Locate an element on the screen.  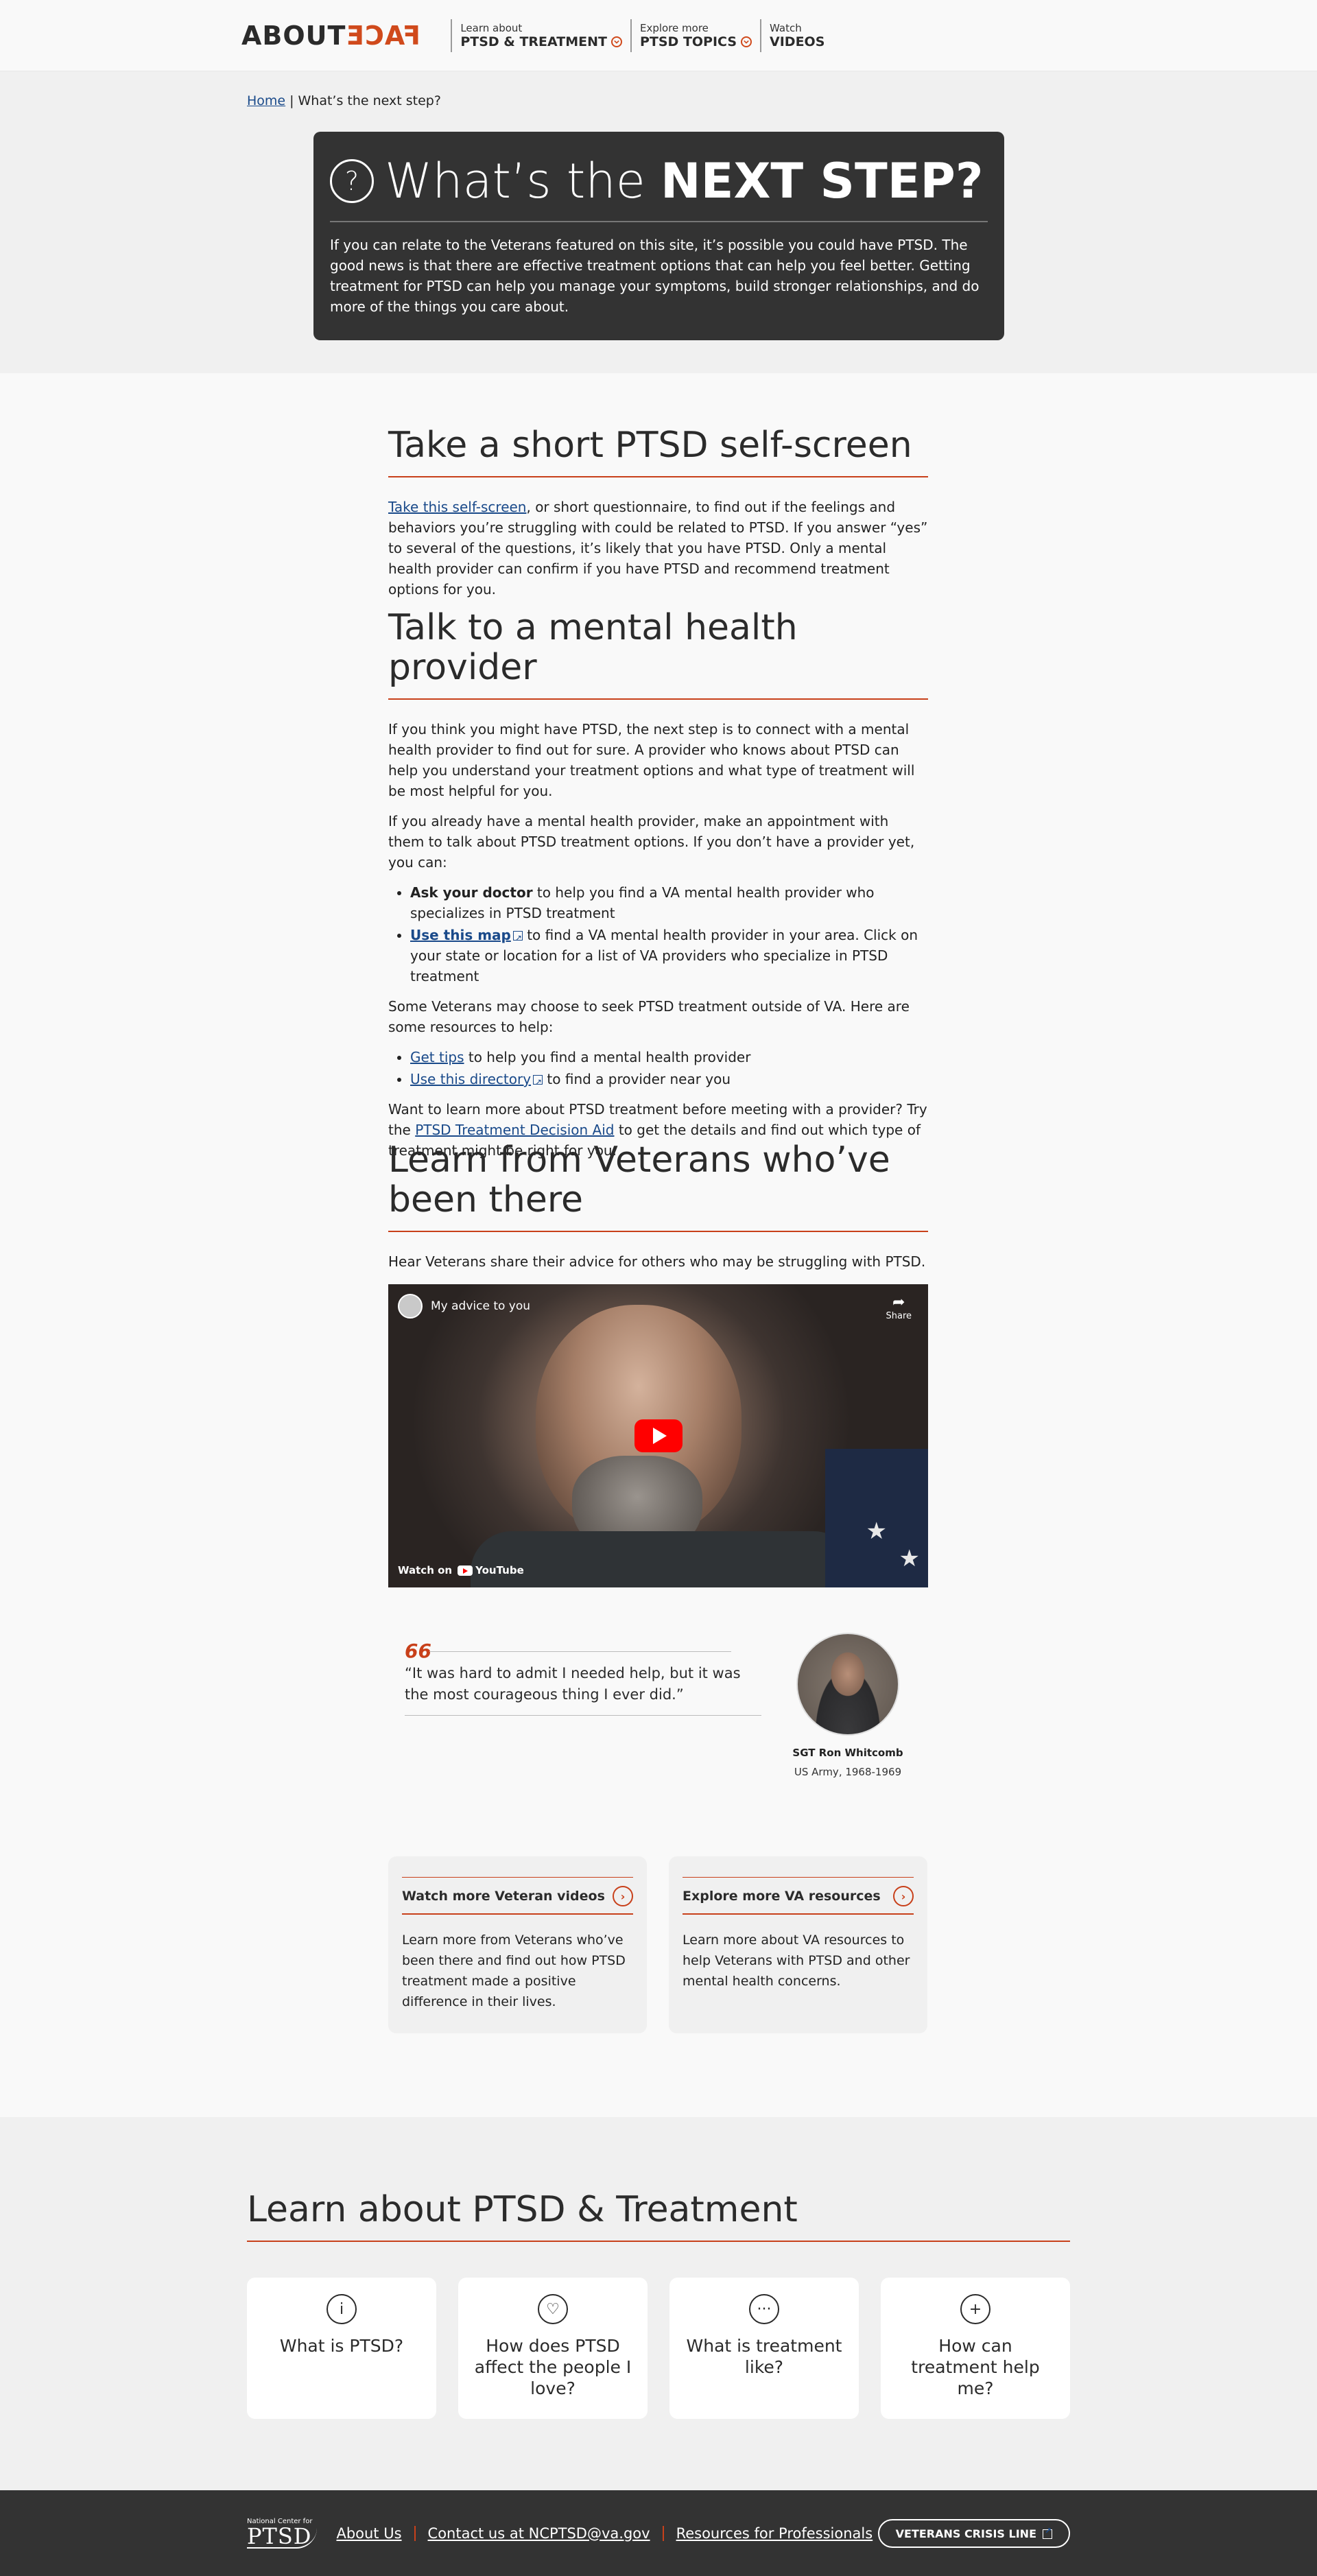
hero-divider is located at coordinates (659, 221).